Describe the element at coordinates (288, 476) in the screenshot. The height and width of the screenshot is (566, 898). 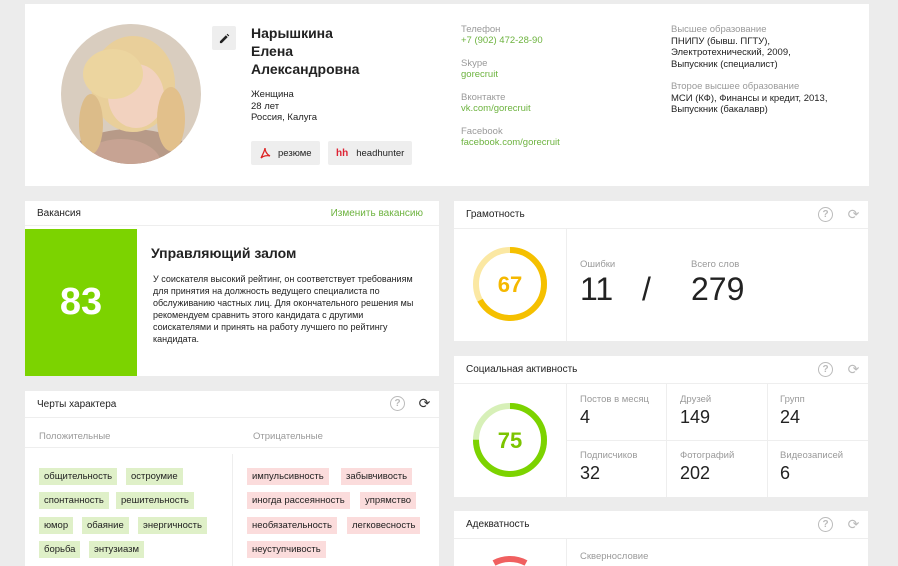
I see `negative-trait: импульсивность` at that location.